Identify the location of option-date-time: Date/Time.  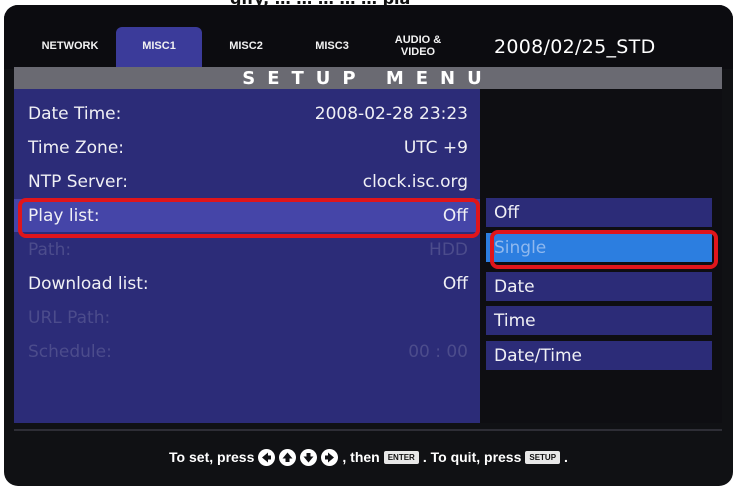
(599, 355).